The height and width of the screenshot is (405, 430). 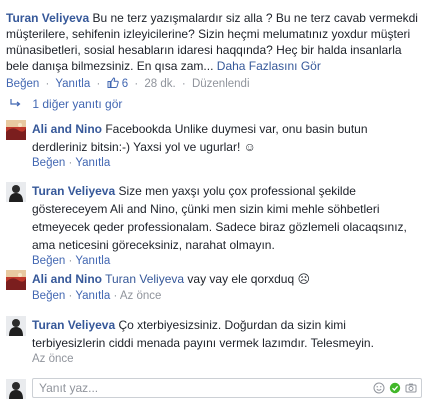 I want to click on edited-label: Düzenlendi, so click(x=220, y=84).